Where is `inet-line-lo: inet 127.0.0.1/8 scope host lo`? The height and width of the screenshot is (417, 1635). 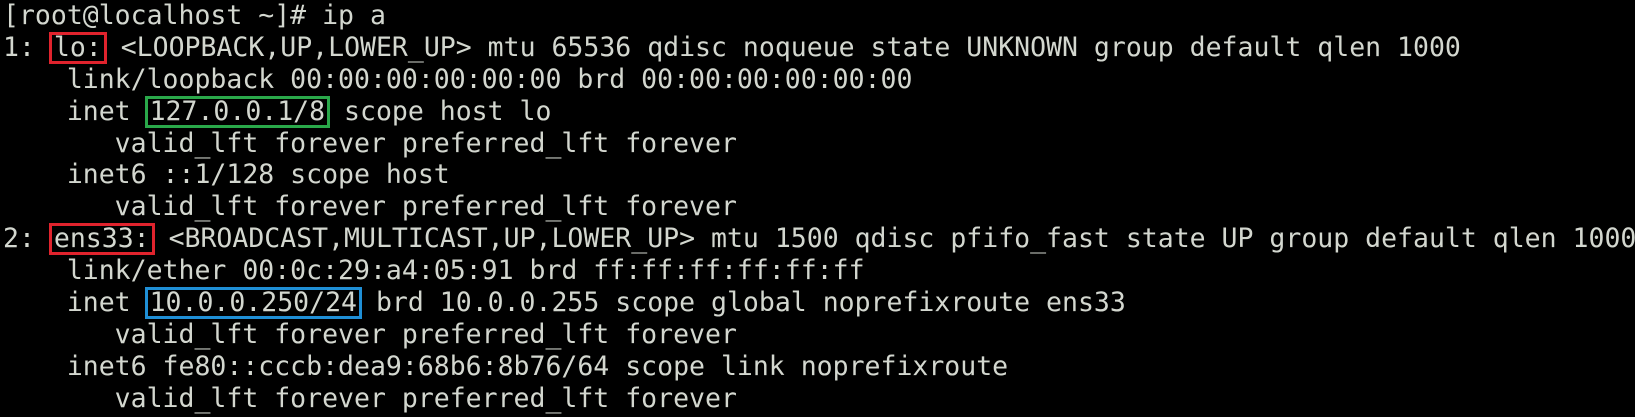
inet-line-lo: inet 127.0.0.1/8 scope host lo is located at coordinates (819, 111).